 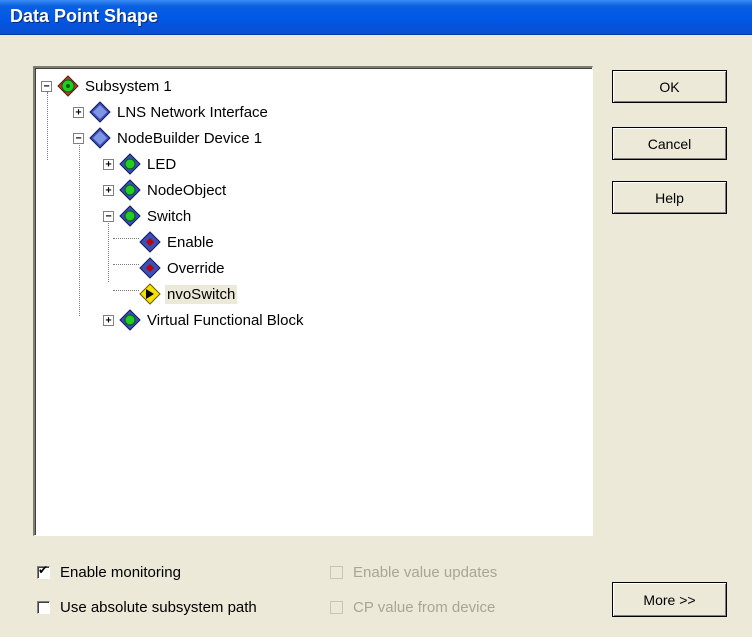 I want to click on tree-node-override: Override, so click(x=183, y=268).